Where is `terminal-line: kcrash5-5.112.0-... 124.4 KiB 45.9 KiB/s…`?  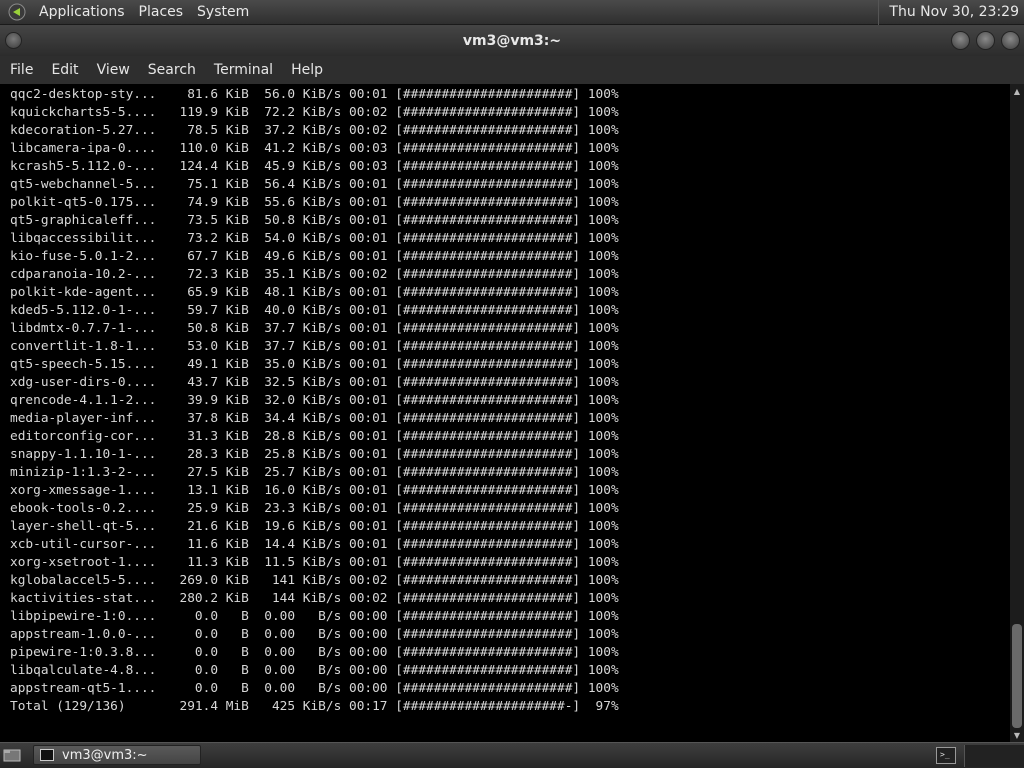 terminal-line: kcrash5-5.112.0-... 124.4 KiB 45.9 KiB/s… is located at coordinates (314, 166).